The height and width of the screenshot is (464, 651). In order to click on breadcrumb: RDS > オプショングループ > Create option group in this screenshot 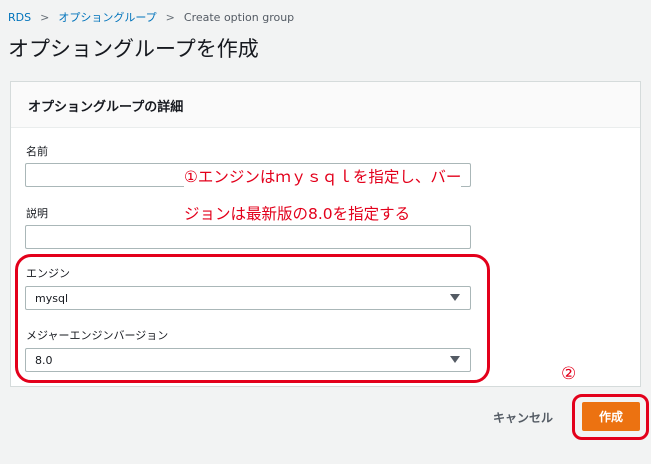, I will do `click(151, 17)`.